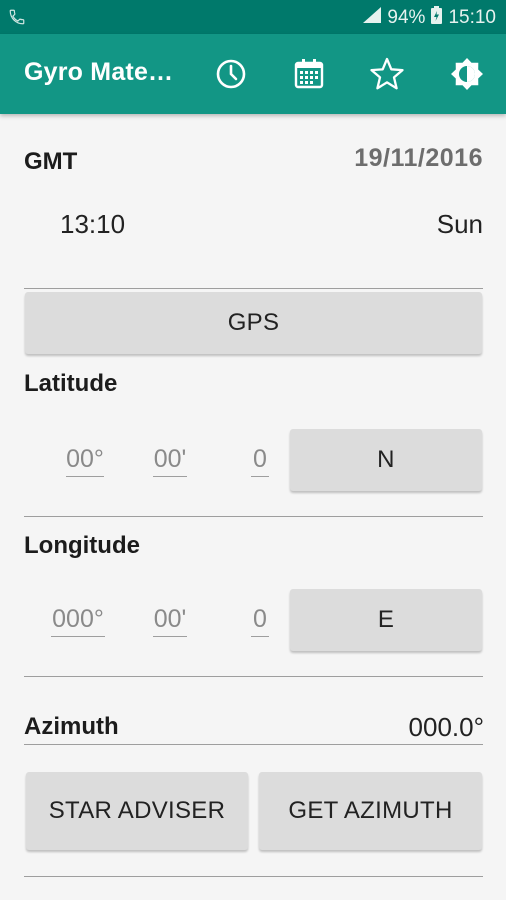 The image size is (506, 900). Describe the element at coordinates (51, 161) in the screenshot. I see `gmt-label: GMT` at that location.